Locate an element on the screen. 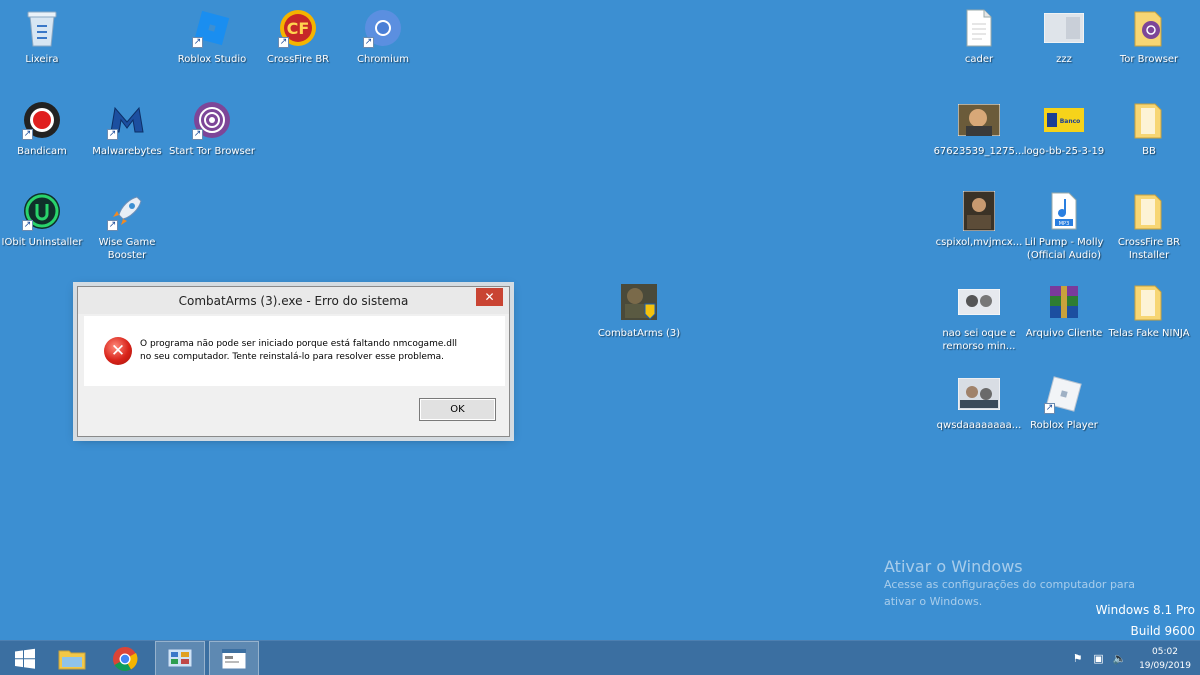 The image size is (1200, 675). desktop-icon-label: Wise Game Booster is located at coordinates (127, 249).